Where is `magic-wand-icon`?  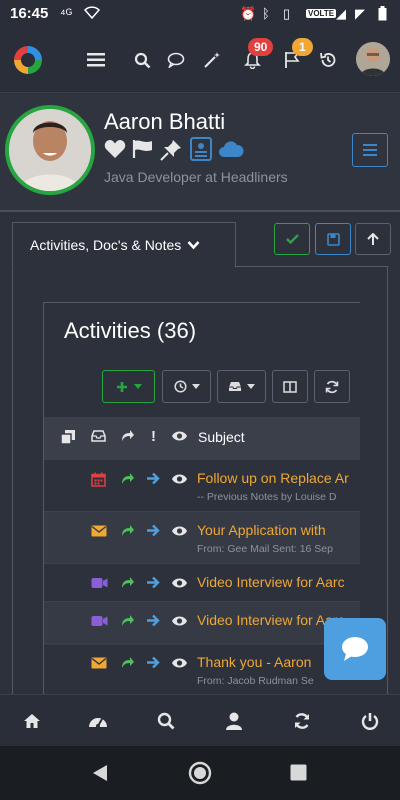
magic-wand-icon is located at coordinates (212, 60).